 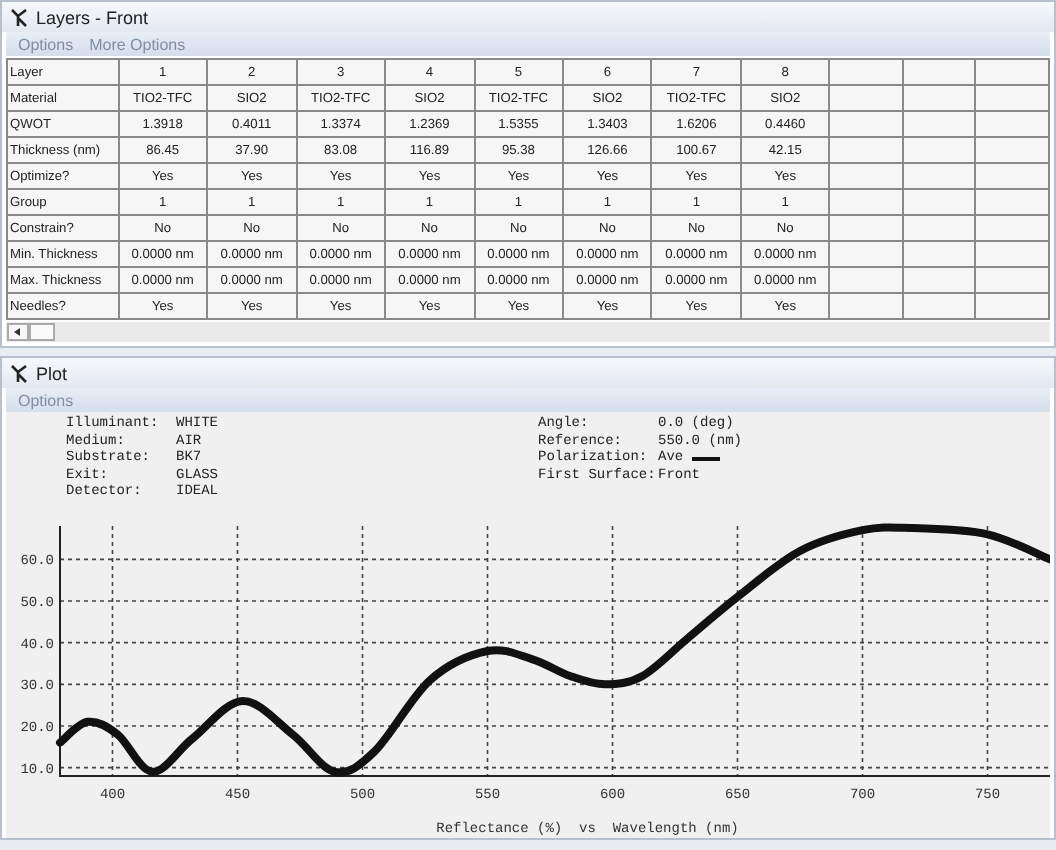 What do you see at coordinates (52, 373) in the screenshot?
I see `window-title: Plot` at bounding box center [52, 373].